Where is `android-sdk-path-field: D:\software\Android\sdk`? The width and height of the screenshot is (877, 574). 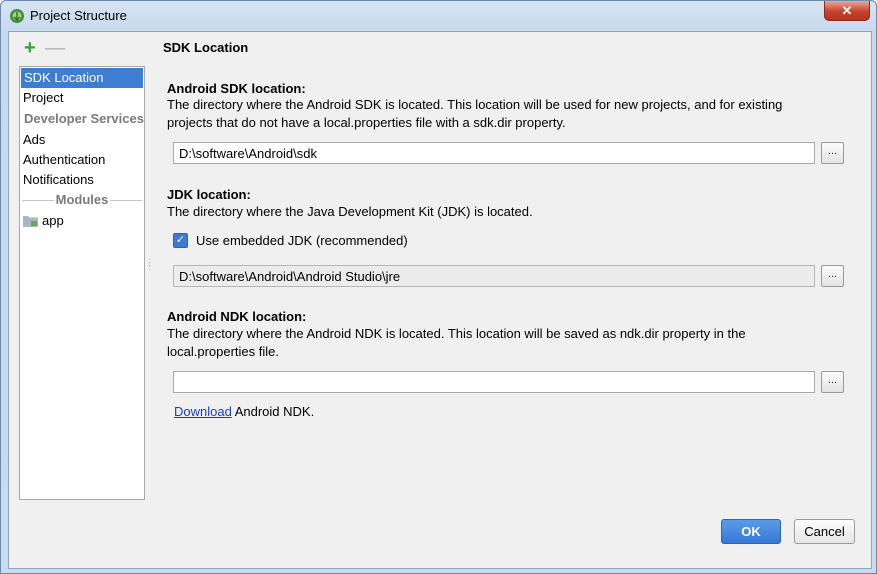
android-sdk-path-field: D:\software\Android\sdk is located at coordinates (494, 153).